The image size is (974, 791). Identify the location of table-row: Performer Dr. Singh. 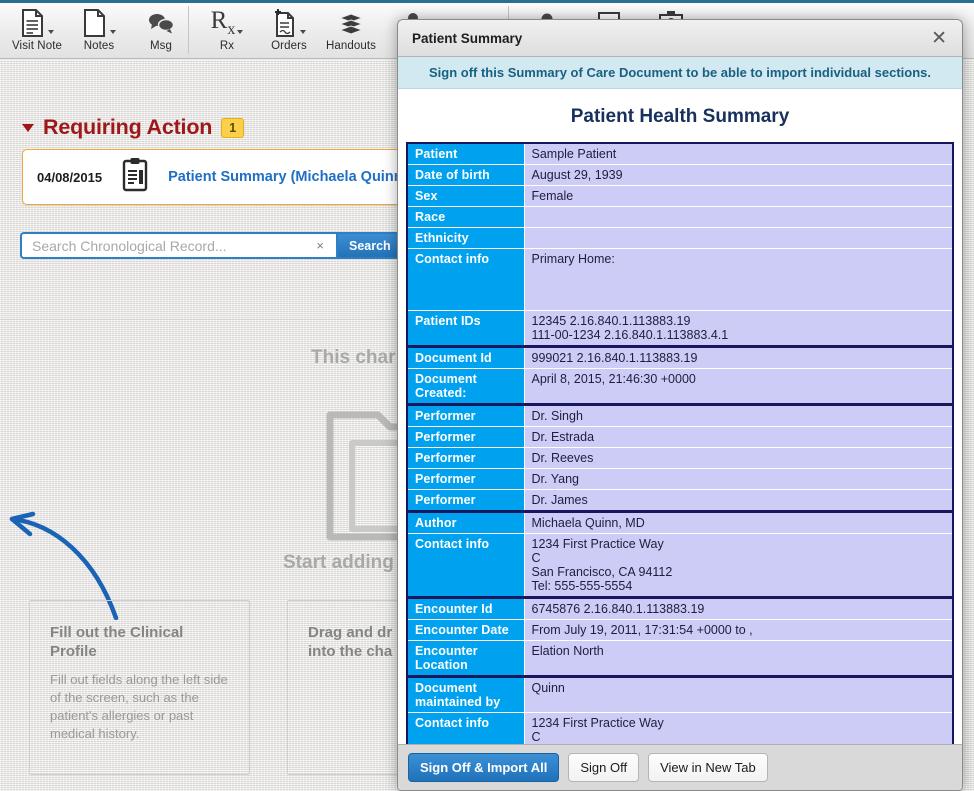
(680, 415).